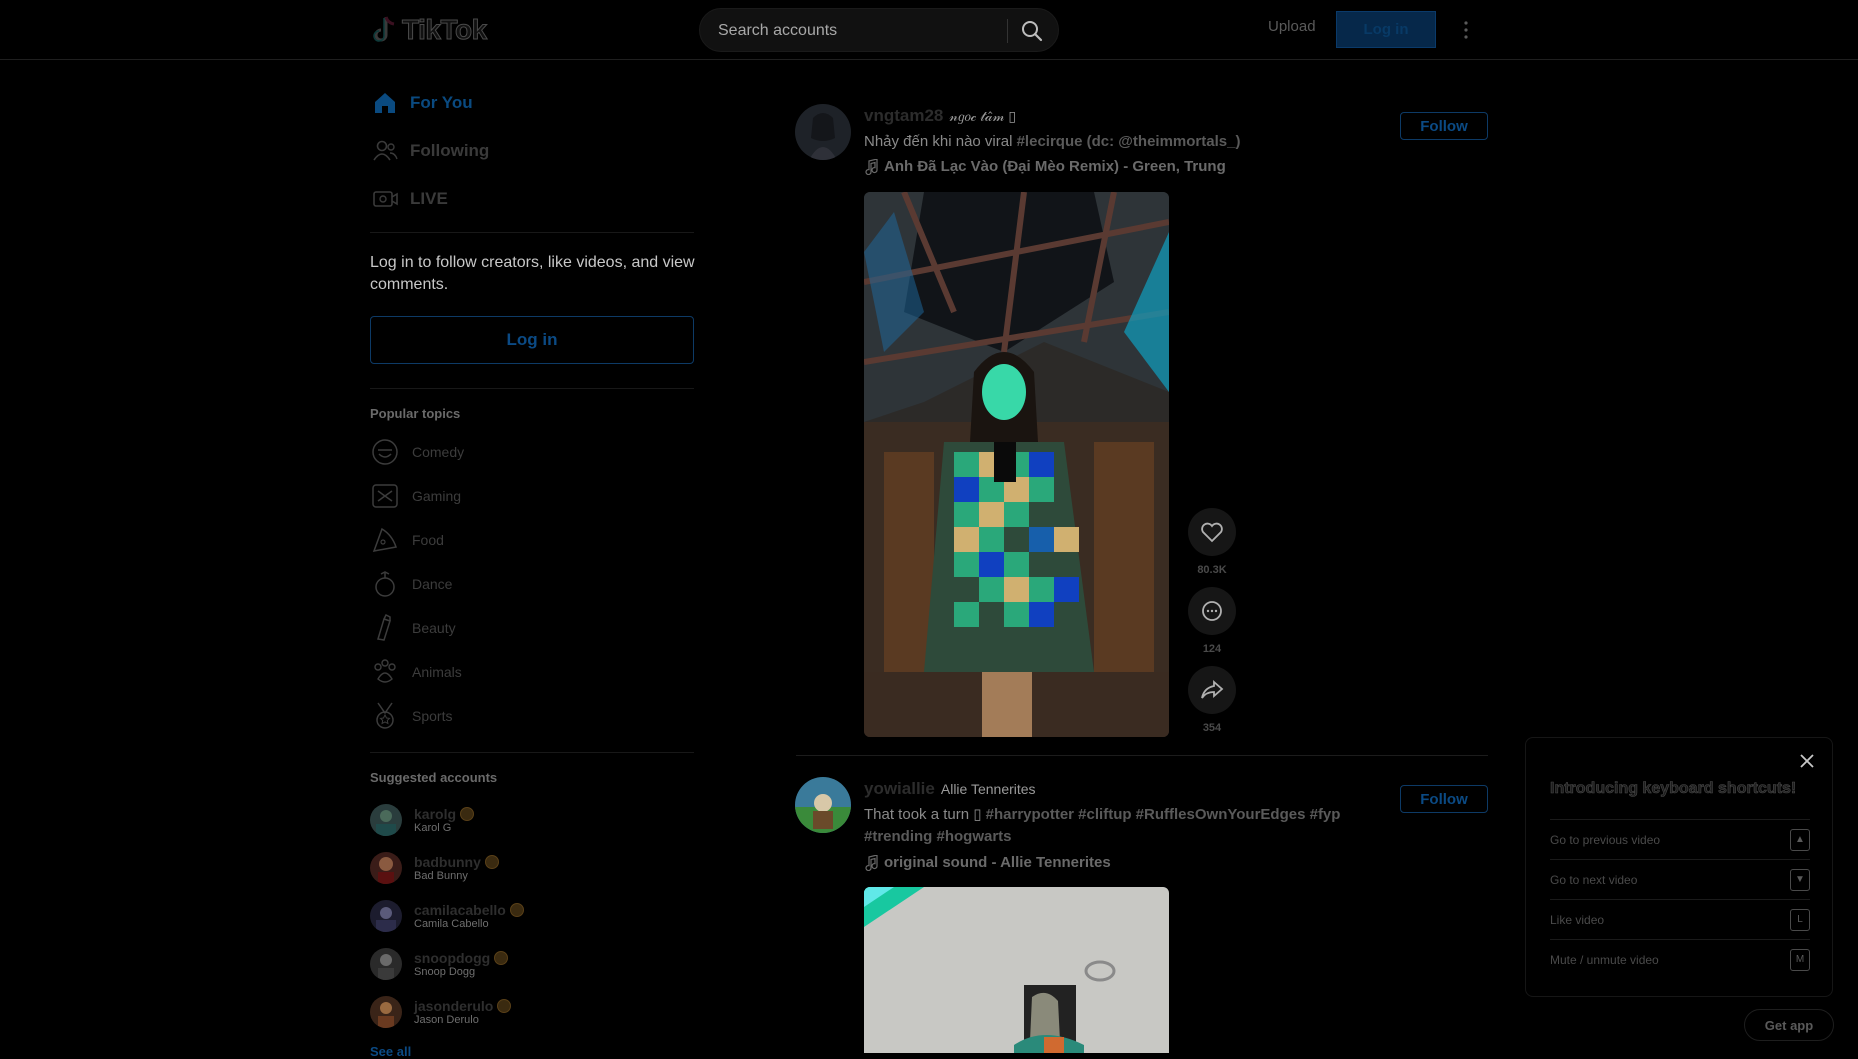 The image size is (1858, 1059). I want to click on upload-link: Upload, so click(1292, 26).